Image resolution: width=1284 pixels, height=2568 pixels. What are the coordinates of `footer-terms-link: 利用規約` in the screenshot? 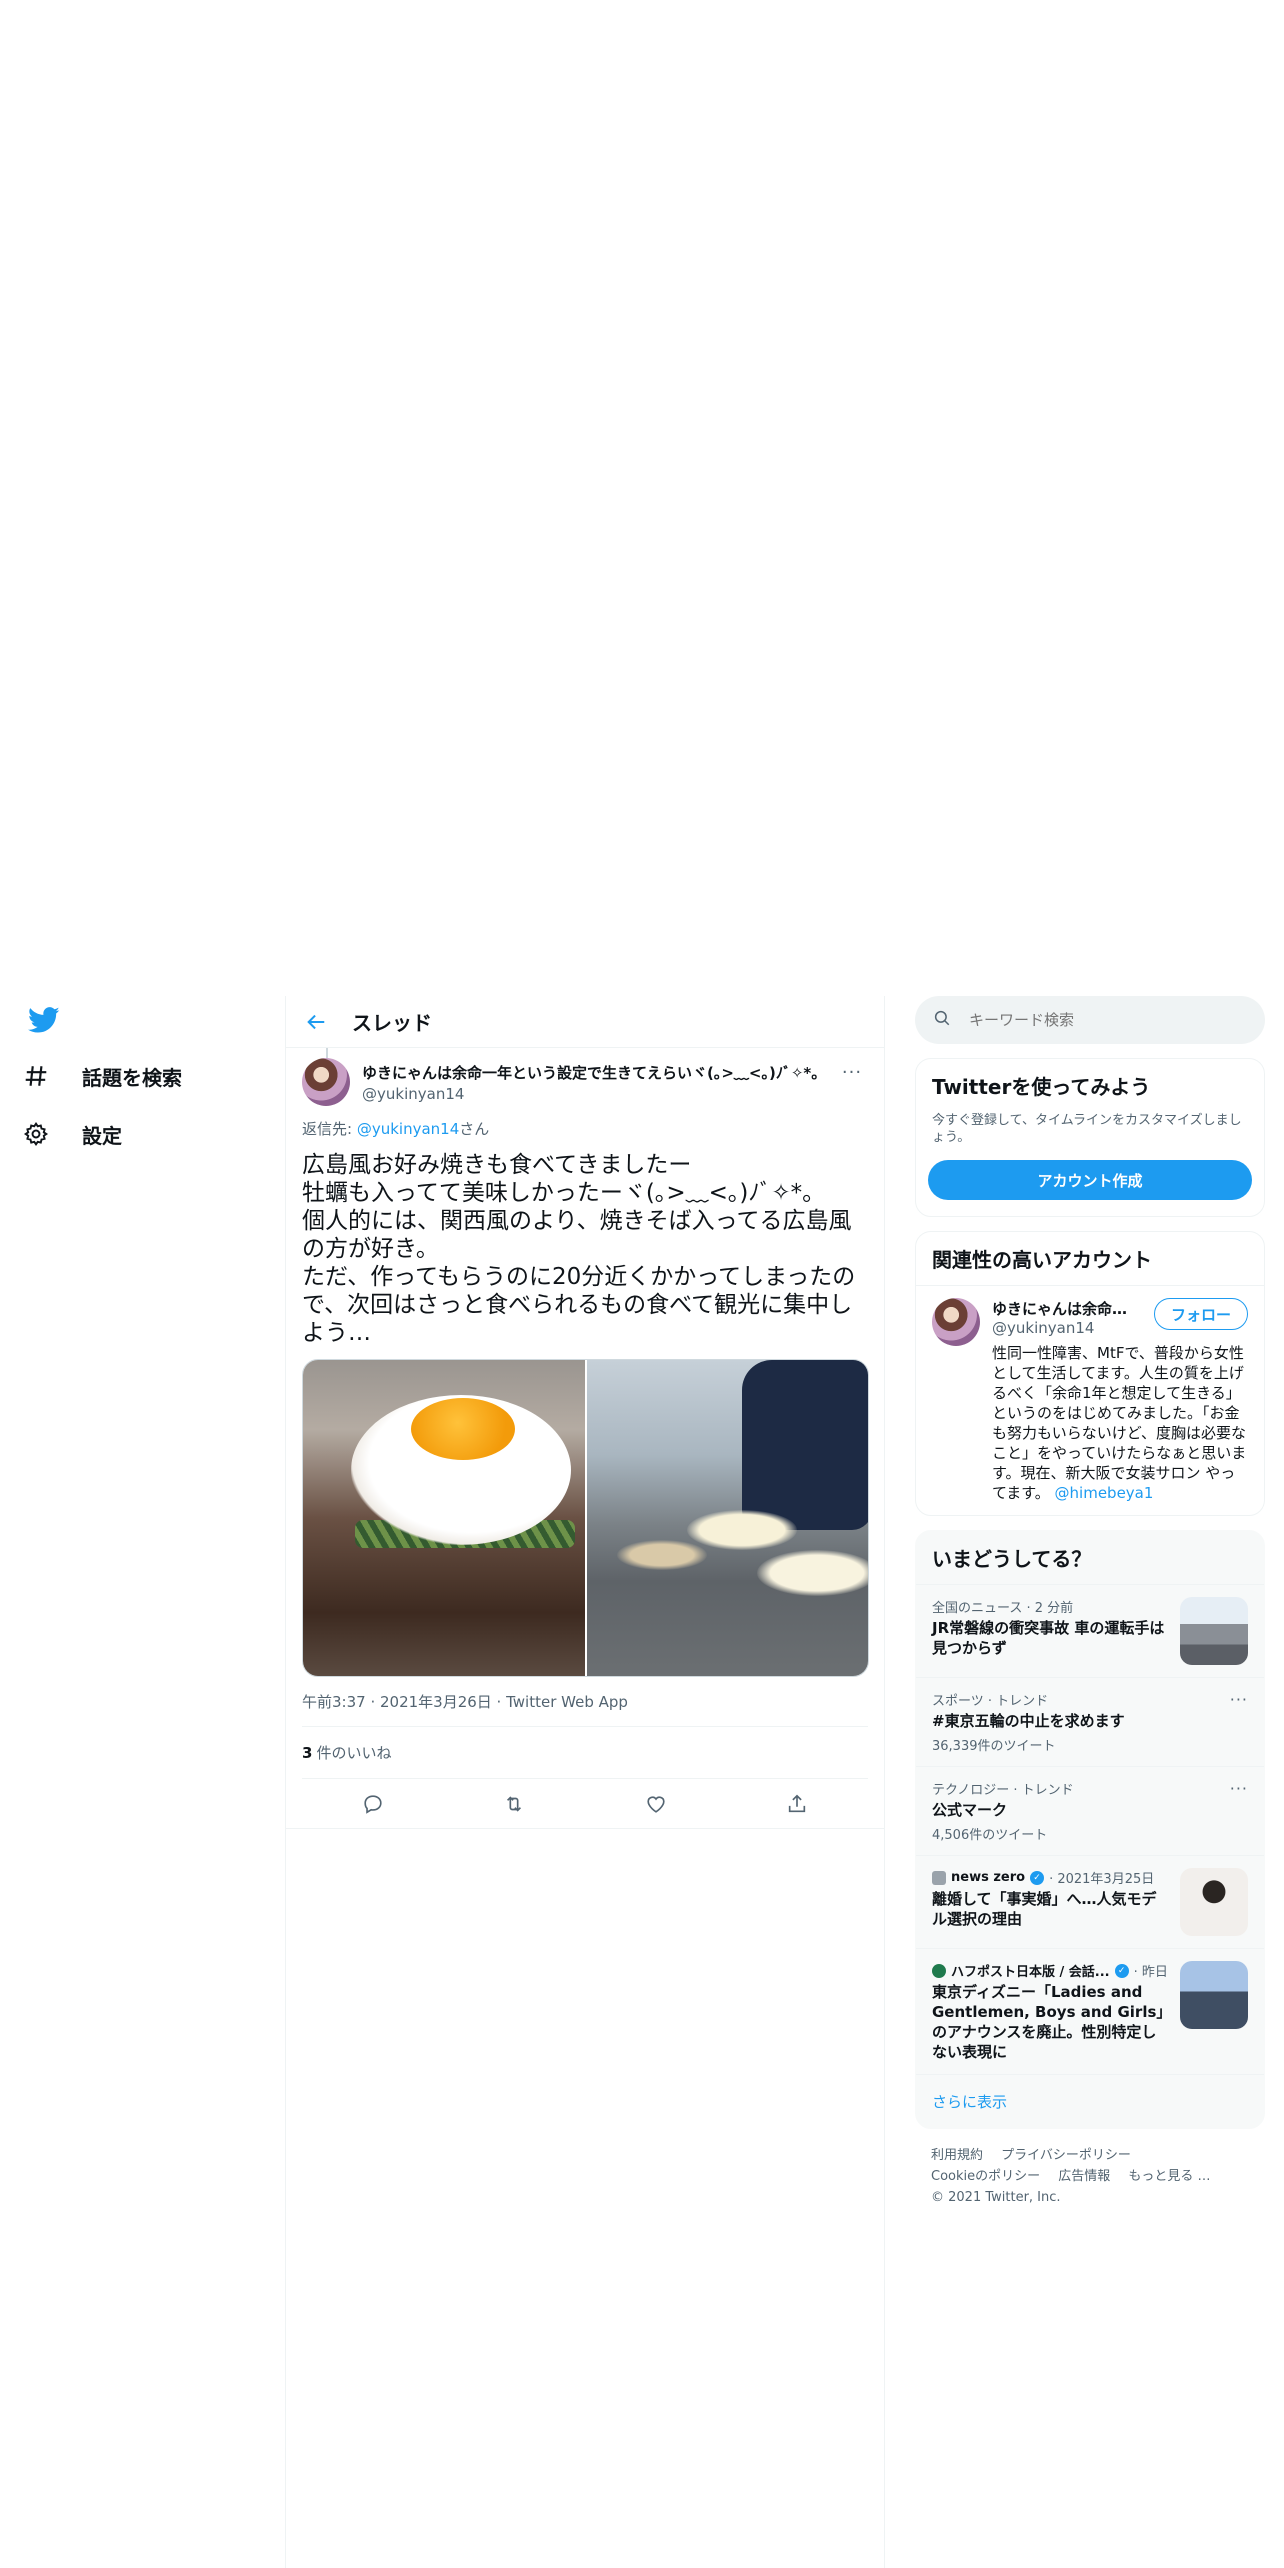 It's located at (957, 2155).